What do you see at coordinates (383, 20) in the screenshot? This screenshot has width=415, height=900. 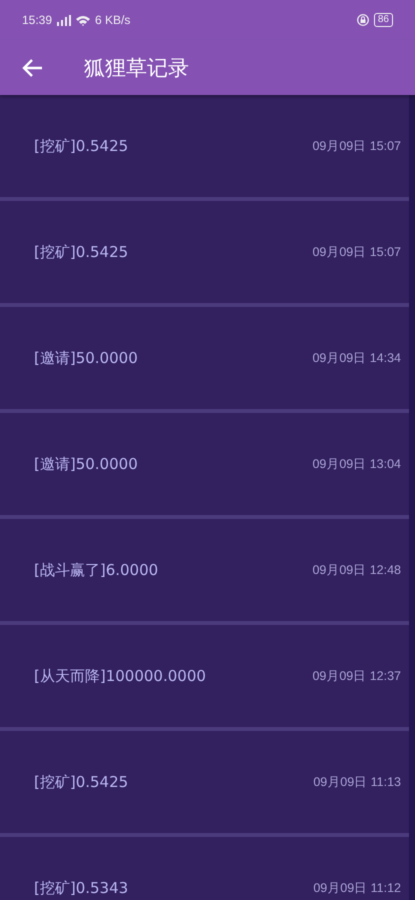 I see `battery-level: 86` at bounding box center [383, 20].